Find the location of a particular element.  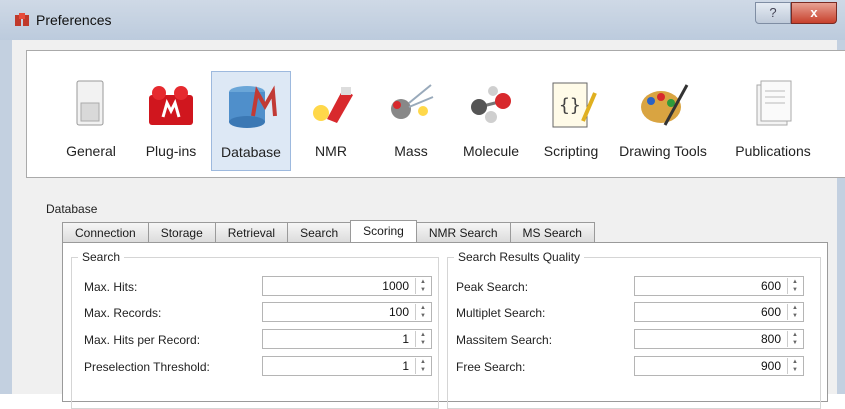

toolbar-item-plugins: Plug-ins is located at coordinates (171, 121).